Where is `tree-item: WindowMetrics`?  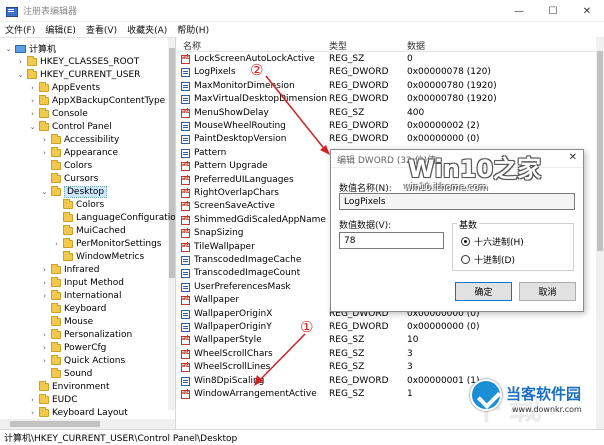 tree-item: WindowMetrics is located at coordinates (98, 256).